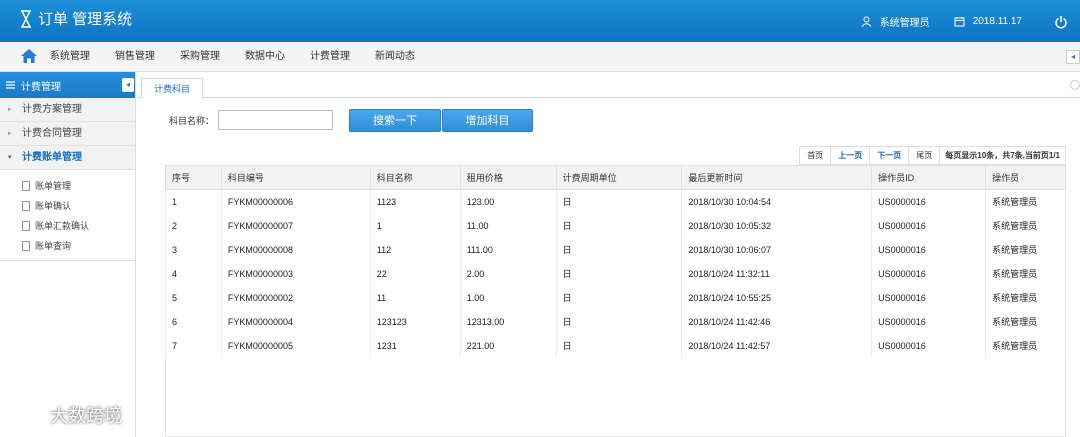  I want to click on nav-news: 新闻动态, so click(400, 57).